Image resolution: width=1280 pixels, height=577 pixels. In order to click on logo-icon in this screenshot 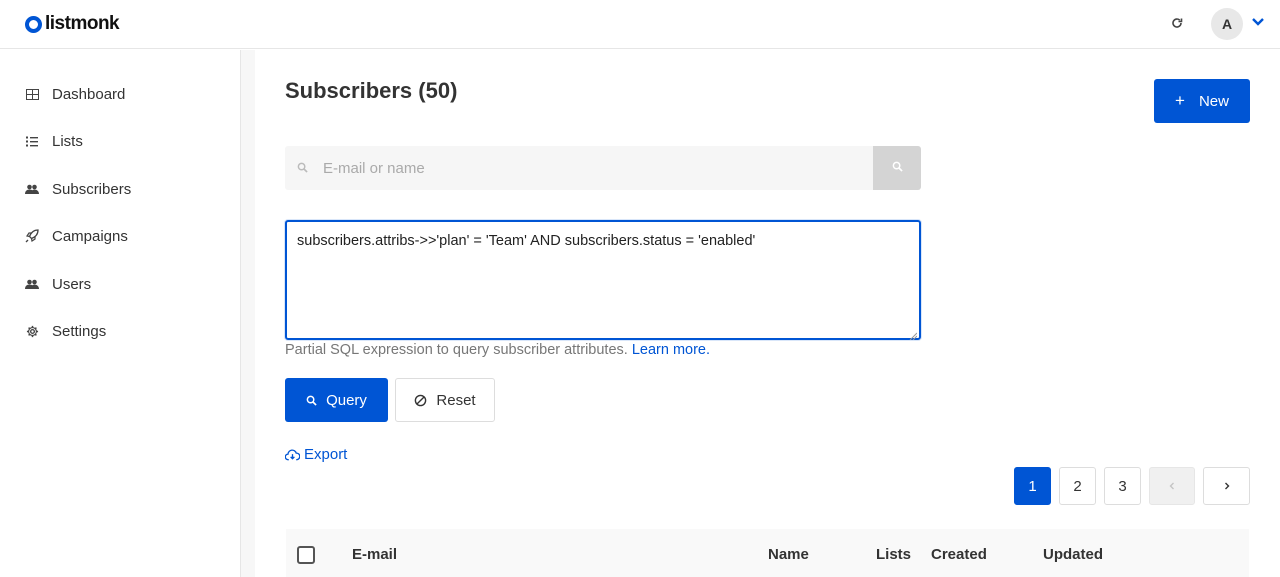, I will do `click(33, 24)`.